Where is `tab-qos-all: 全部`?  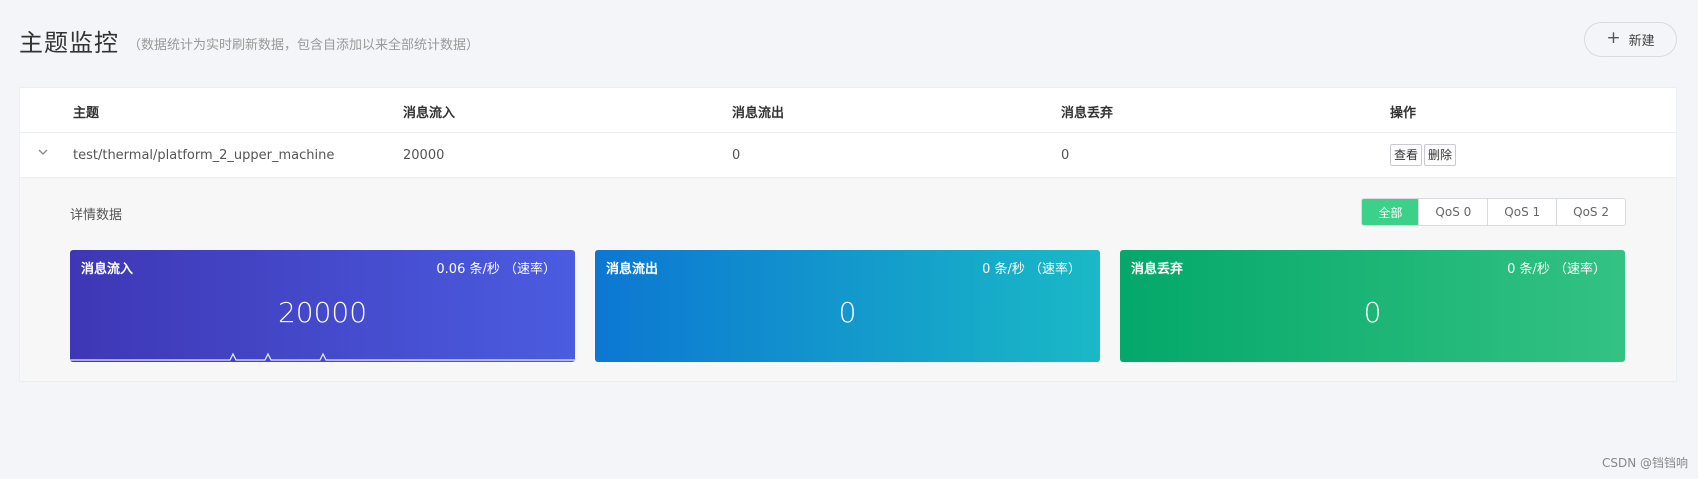
tab-qos-all: 全部 is located at coordinates (1390, 212).